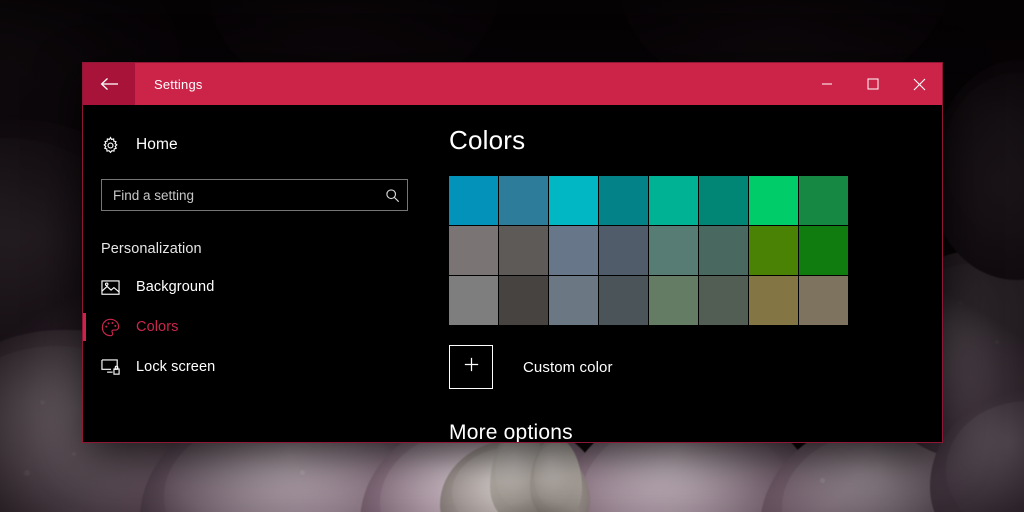 The width and height of the screenshot is (1024, 512). What do you see at coordinates (251, 327) in the screenshot?
I see `sidebar-item-colors: Colors` at bounding box center [251, 327].